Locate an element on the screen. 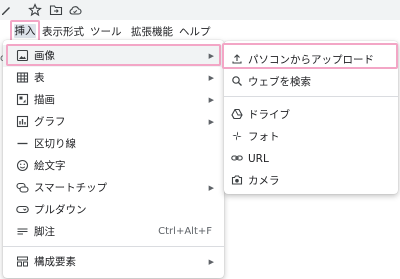 The width and height of the screenshot is (400, 279). menu-item-label: 区切り線 is located at coordinates (55, 144).